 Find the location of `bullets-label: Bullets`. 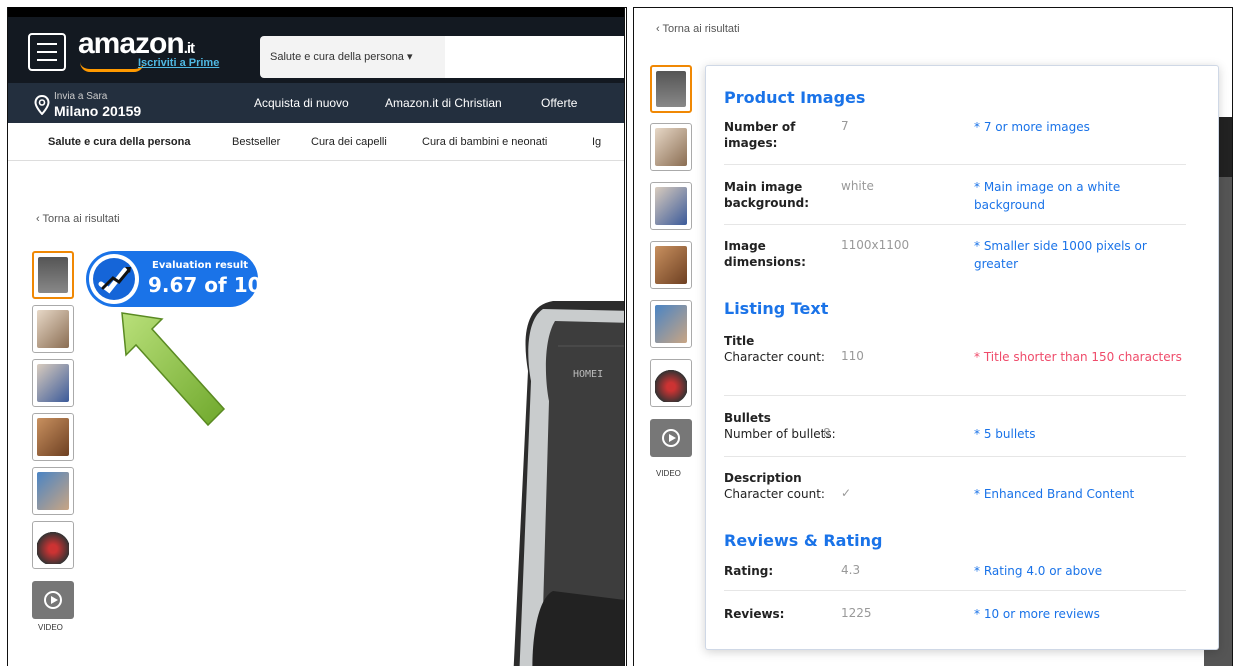

bullets-label: Bullets is located at coordinates (747, 418).